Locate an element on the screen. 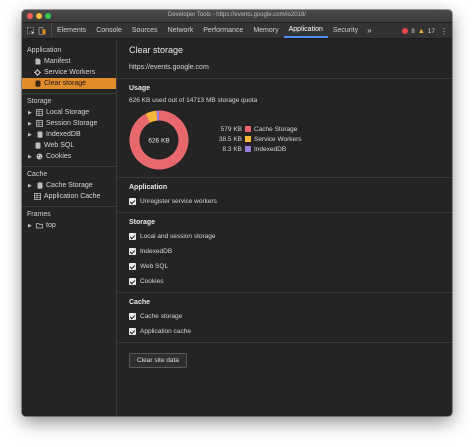 The height and width of the screenshot is (447, 474). sidebar-item-label: Local Storage is located at coordinates (68, 112).